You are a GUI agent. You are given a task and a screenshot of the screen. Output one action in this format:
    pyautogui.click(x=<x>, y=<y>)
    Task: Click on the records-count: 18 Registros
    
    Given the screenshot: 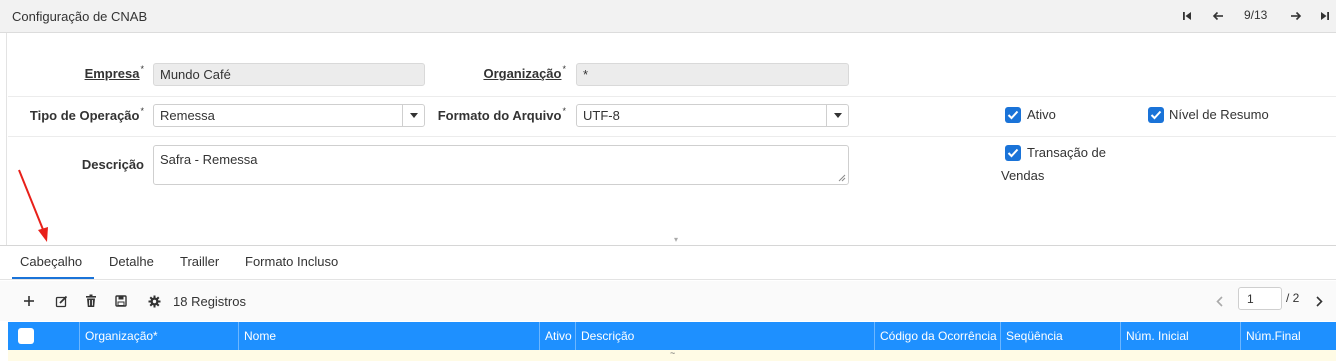 What is the action you would take?
    pyautogui.click(x=209, y=301)
    